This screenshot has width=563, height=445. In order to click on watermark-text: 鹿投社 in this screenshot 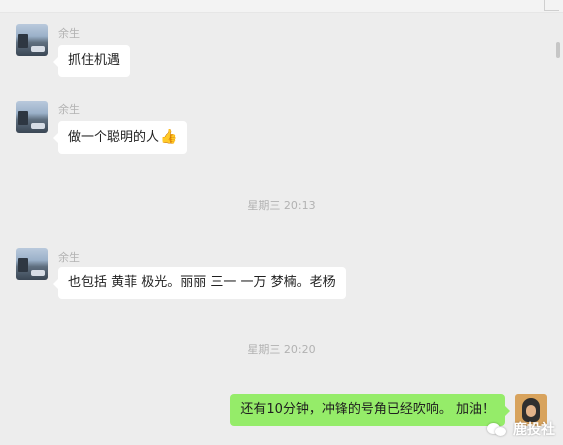, I will do `click(534, 430)`.